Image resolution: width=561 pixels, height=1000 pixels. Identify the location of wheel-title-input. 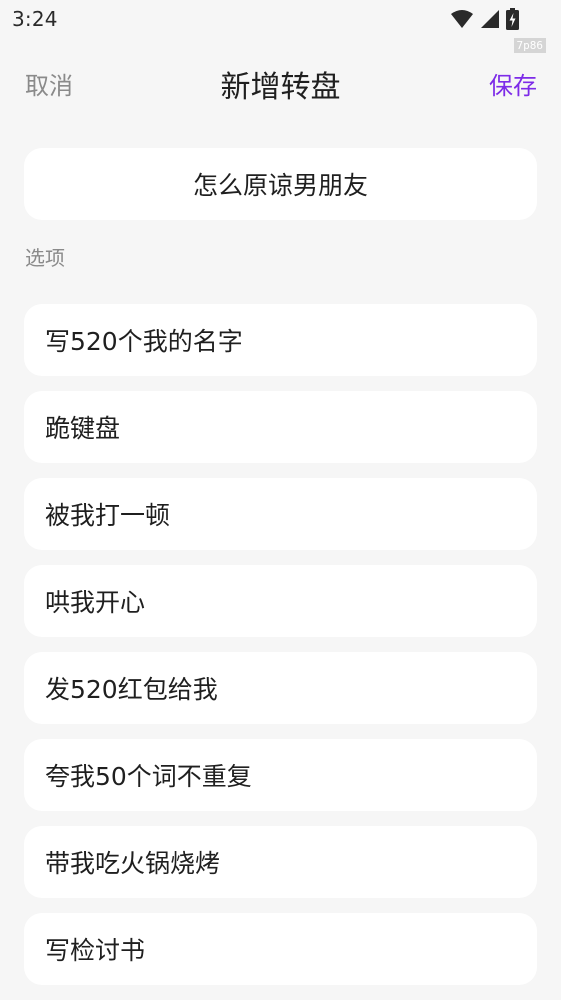
(280, 184).